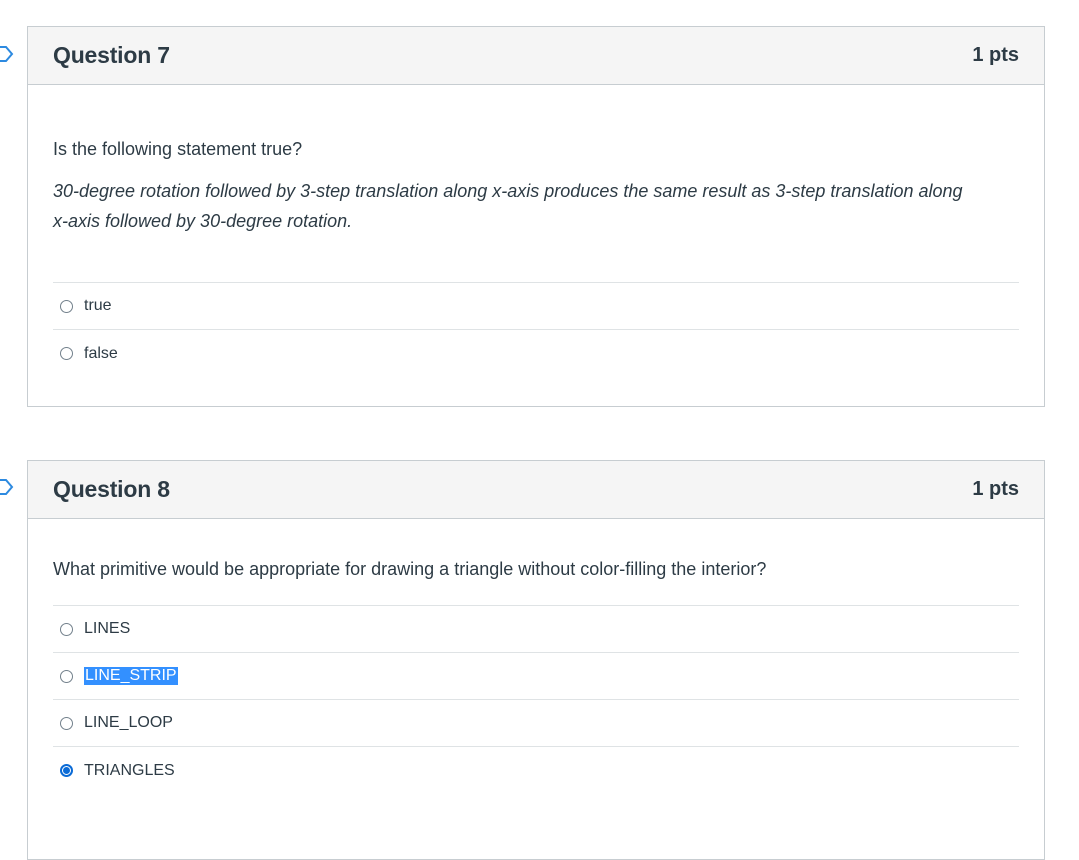 Image resolution: width=1079 pixels, height=860 pixels. What do you see at coordinates (131, 676) in the screenshot?
I see `answer-label: LINE_STRIP` at bounding box center [131, 676].